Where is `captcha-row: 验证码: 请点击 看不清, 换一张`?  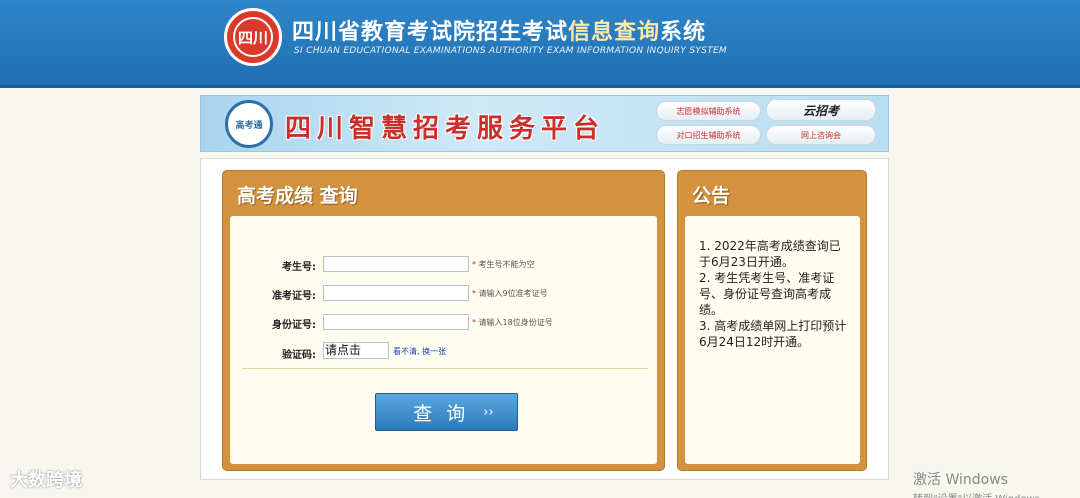 captcha-row: 验证码: 请点击 看不清, 换一张 is located at coordinates (443, 352).